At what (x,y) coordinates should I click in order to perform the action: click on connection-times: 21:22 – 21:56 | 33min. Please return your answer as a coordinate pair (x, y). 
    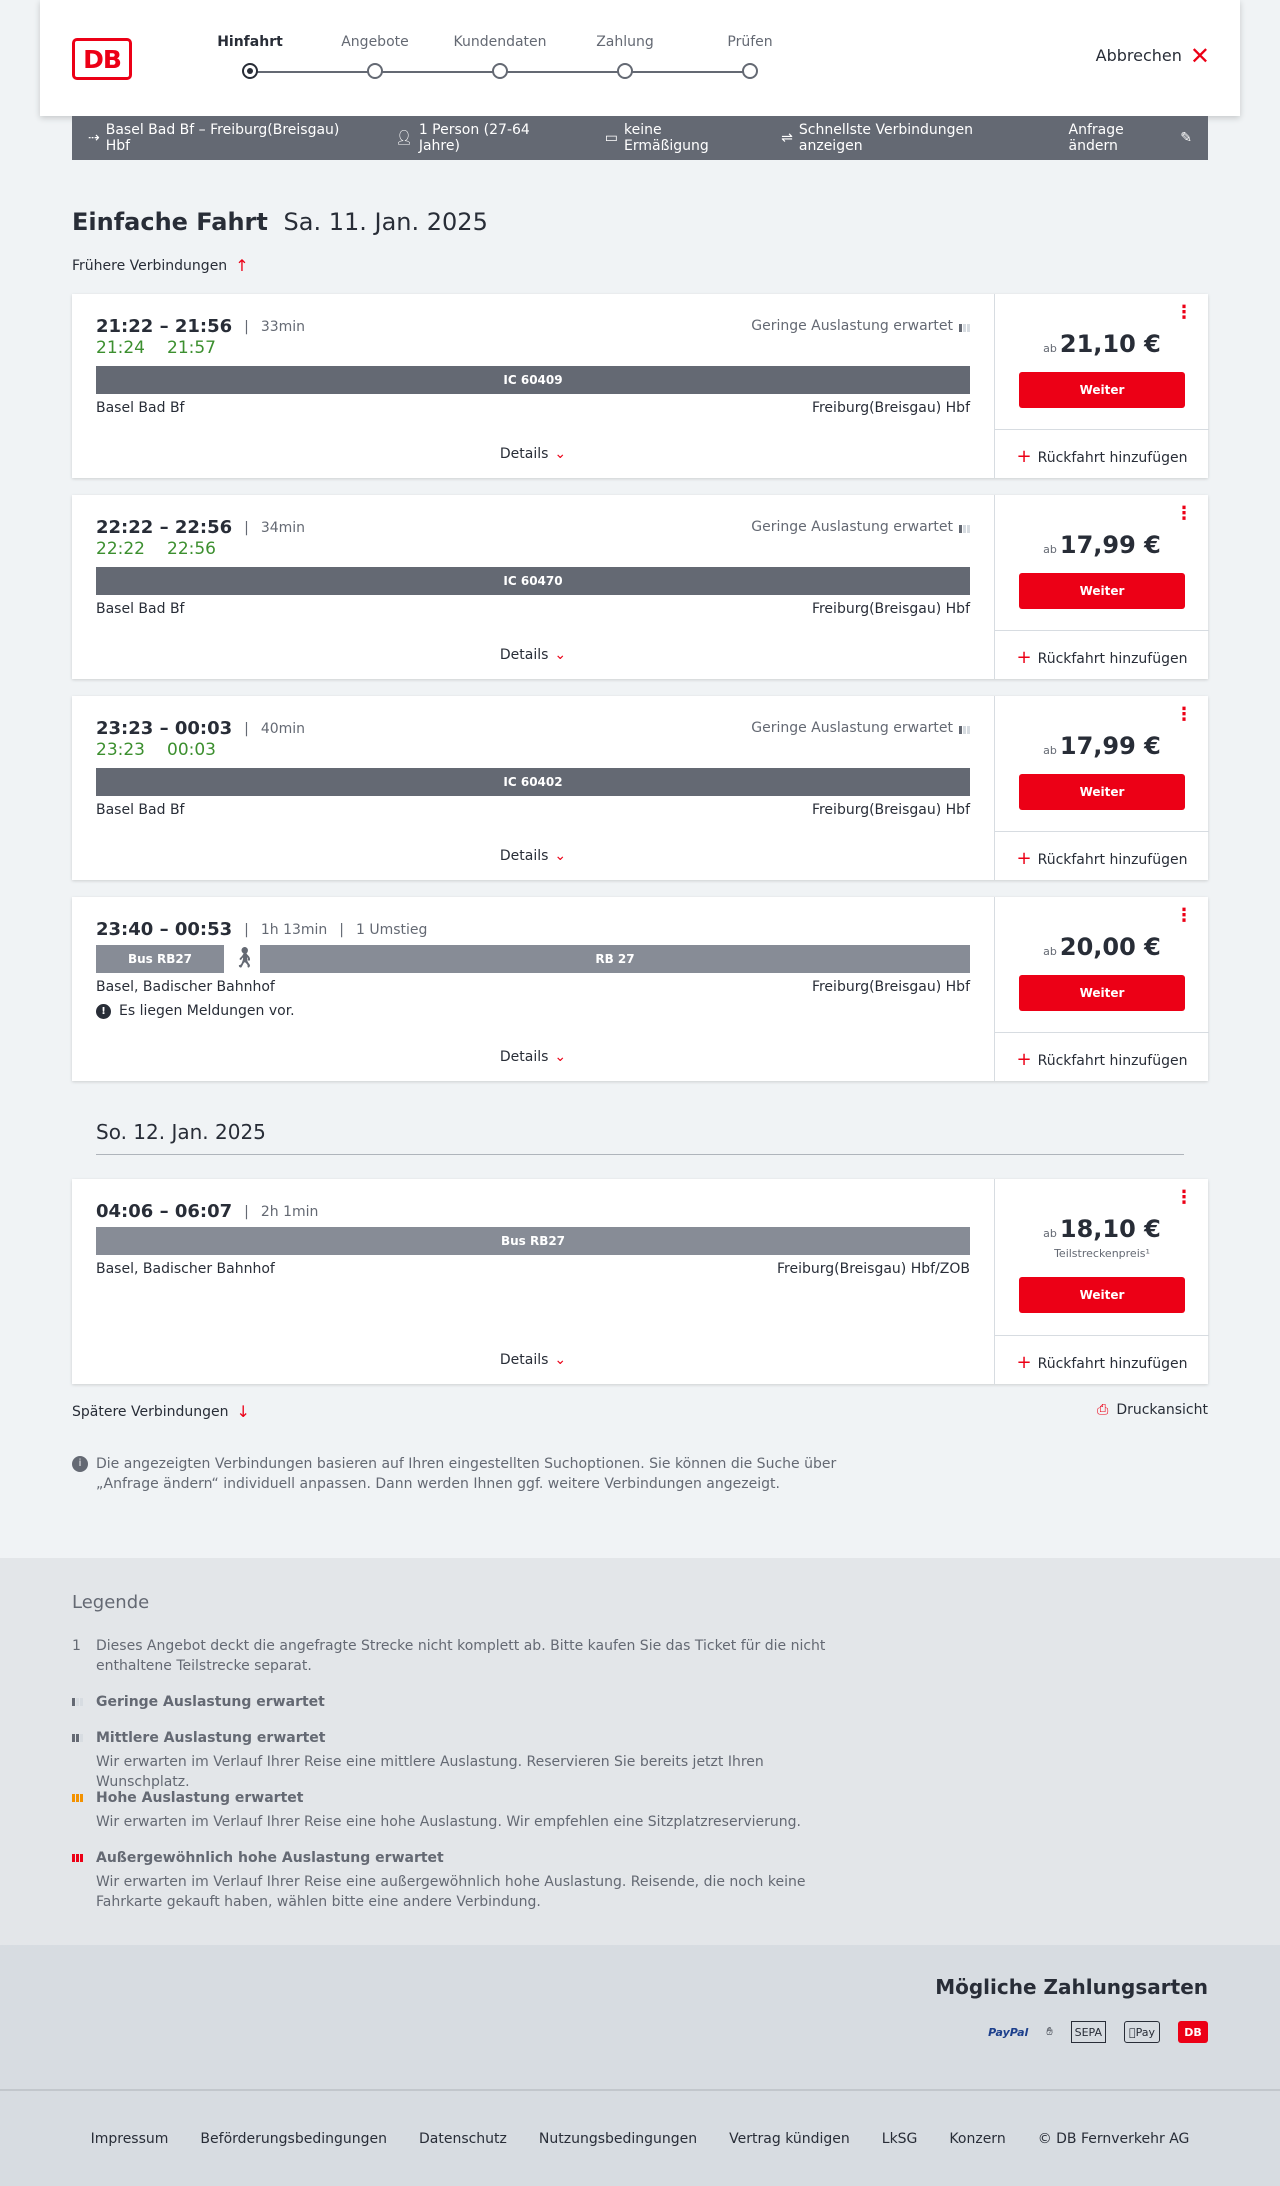
    Looking at the image, I should click on (201, 326).